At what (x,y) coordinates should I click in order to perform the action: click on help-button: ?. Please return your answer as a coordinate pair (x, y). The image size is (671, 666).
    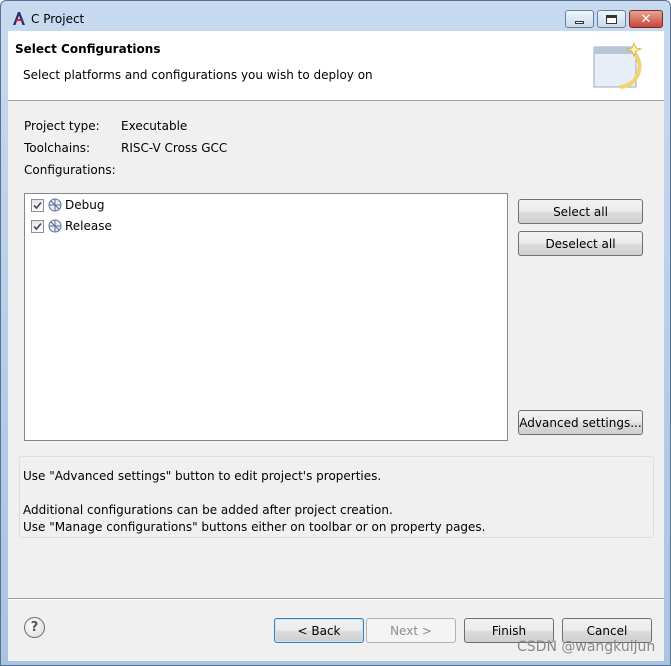
    Looking at the image, I should click on (34, 627).